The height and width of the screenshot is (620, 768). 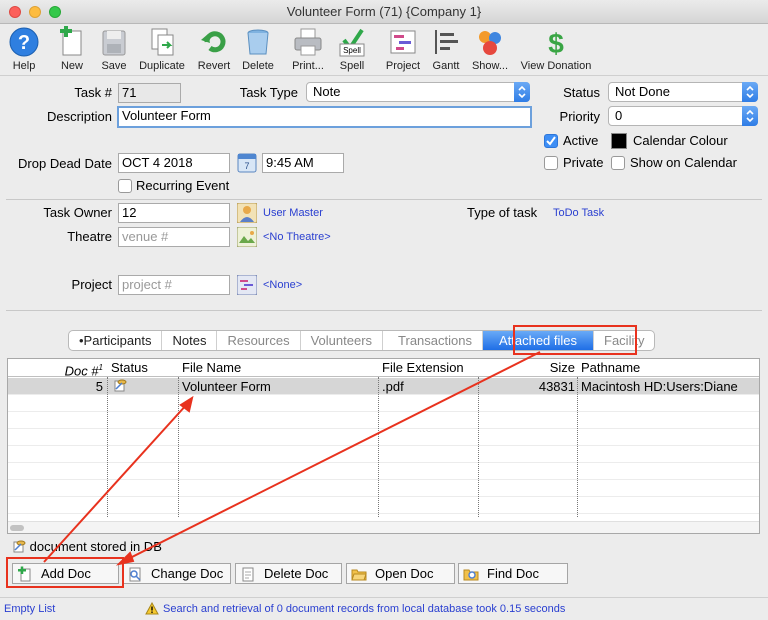 What do you see at coordinates (683, 116) in the screenshot?
I see `priority-select: 0` at bounding box center [683, 116].